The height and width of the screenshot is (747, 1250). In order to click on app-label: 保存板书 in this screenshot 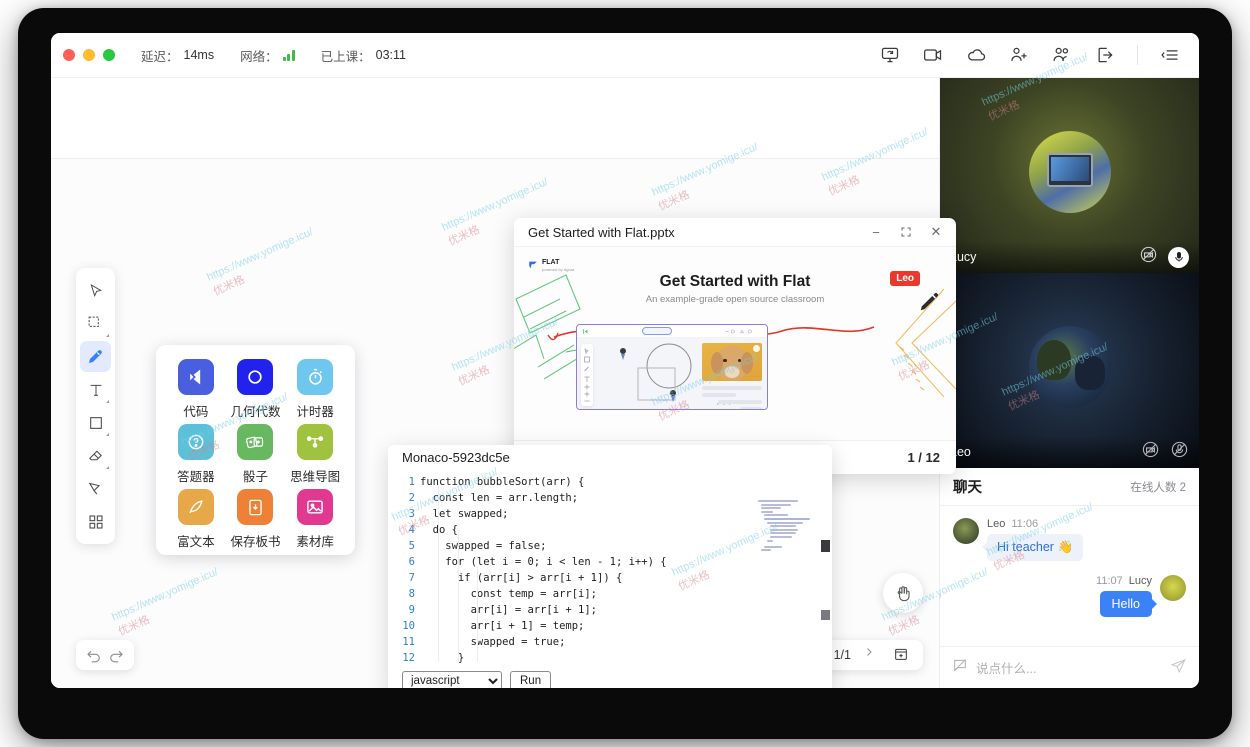, I will do `click(255, 542)`.